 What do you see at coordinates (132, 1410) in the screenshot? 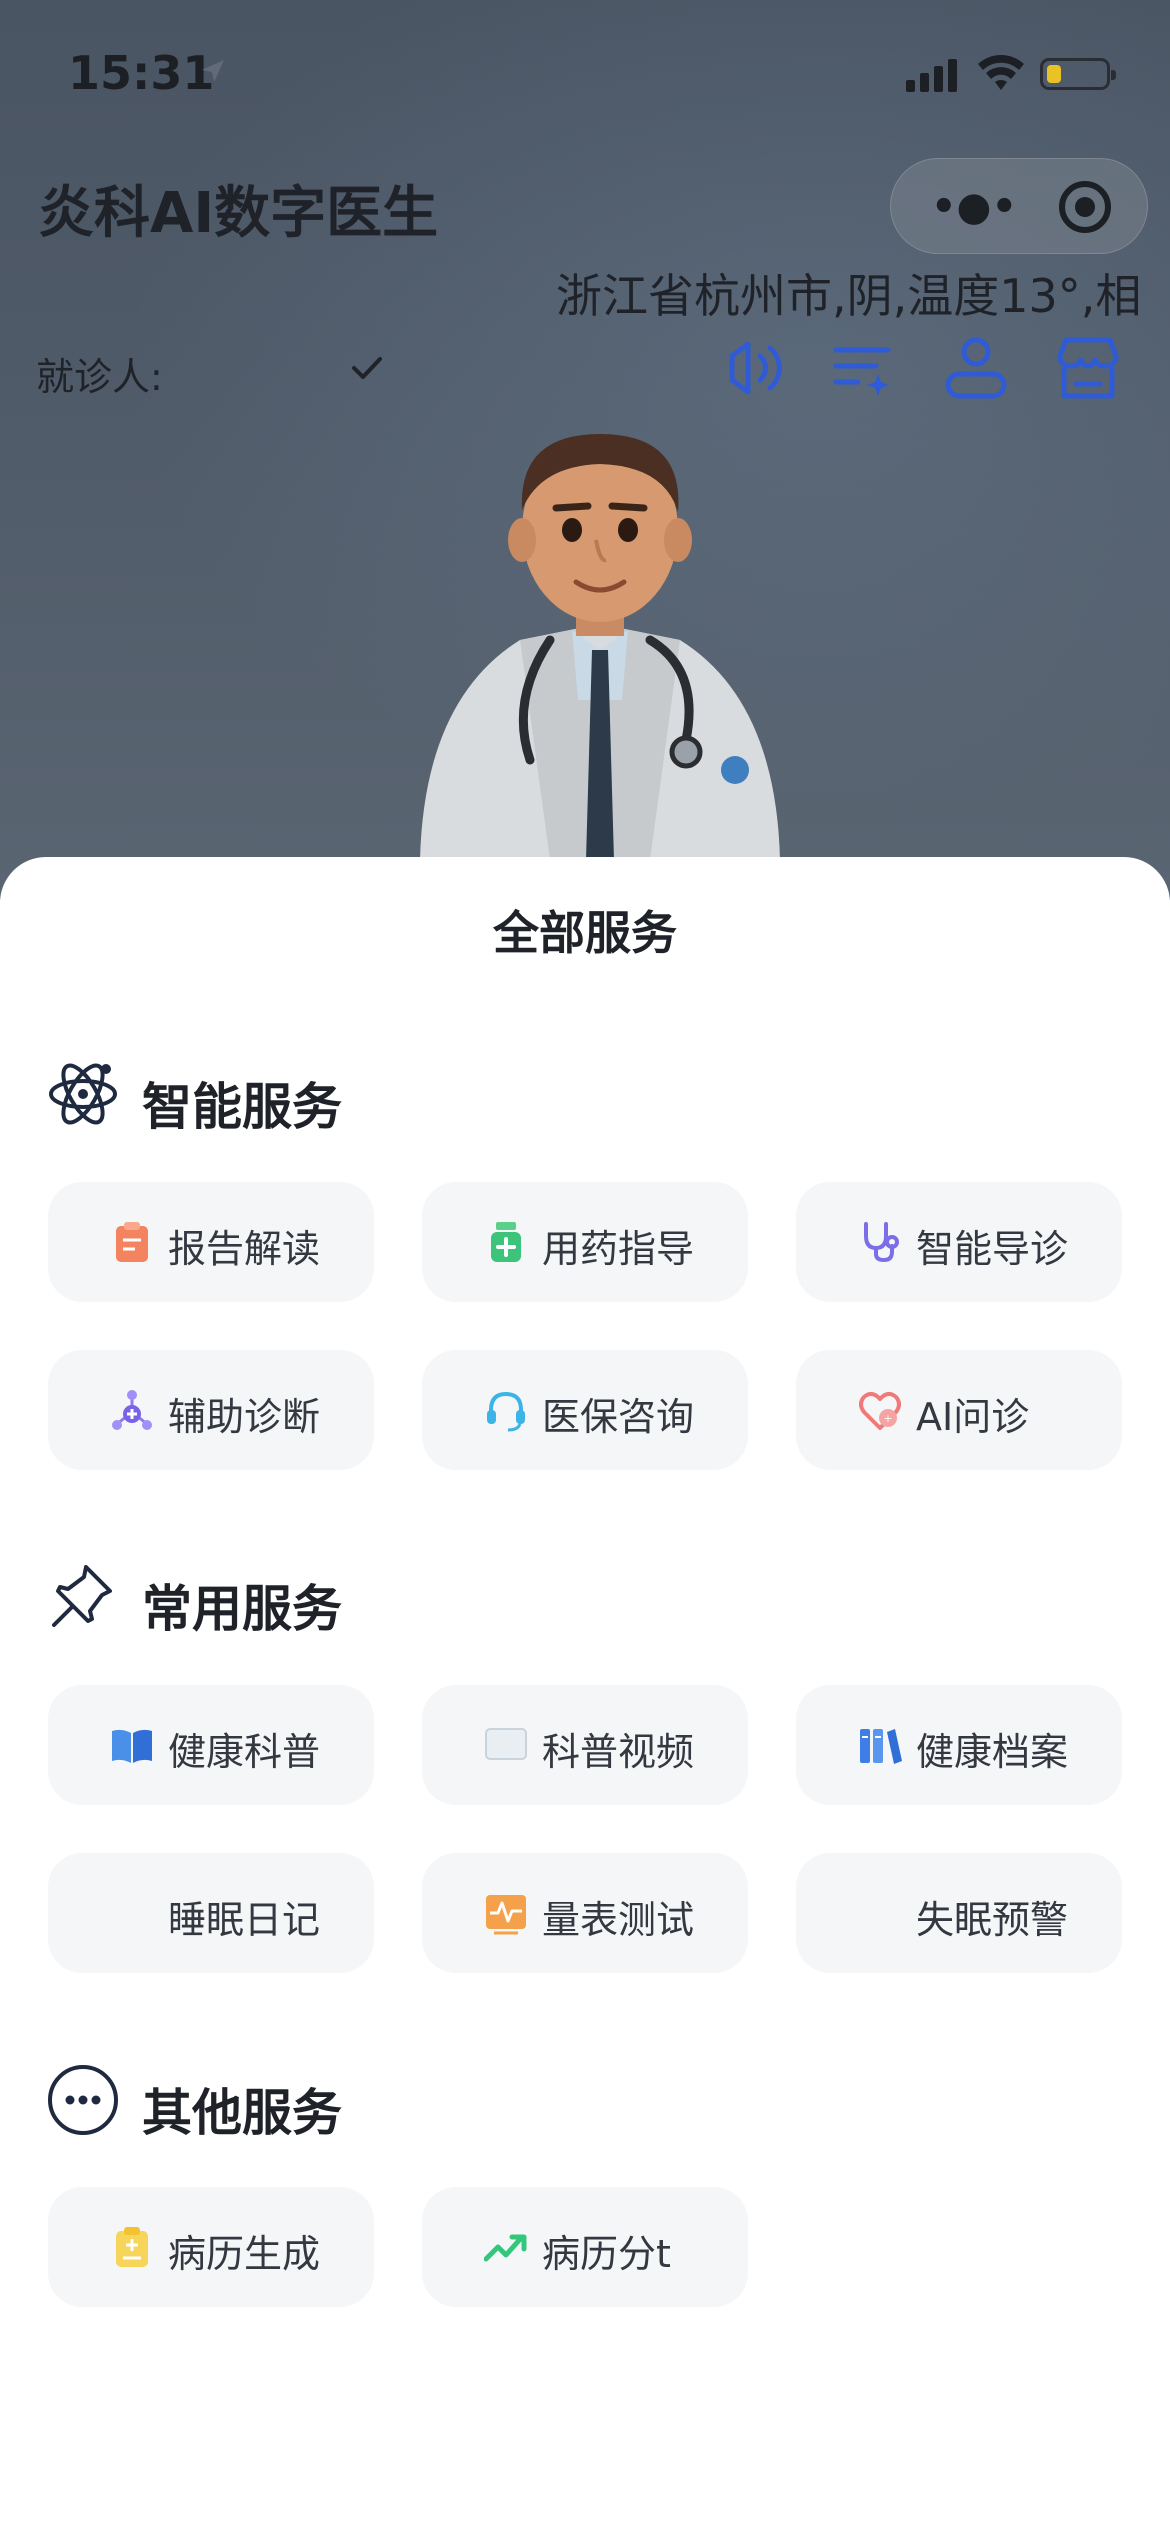
I see `molecule-icon` at bounding box center [132, 1410].